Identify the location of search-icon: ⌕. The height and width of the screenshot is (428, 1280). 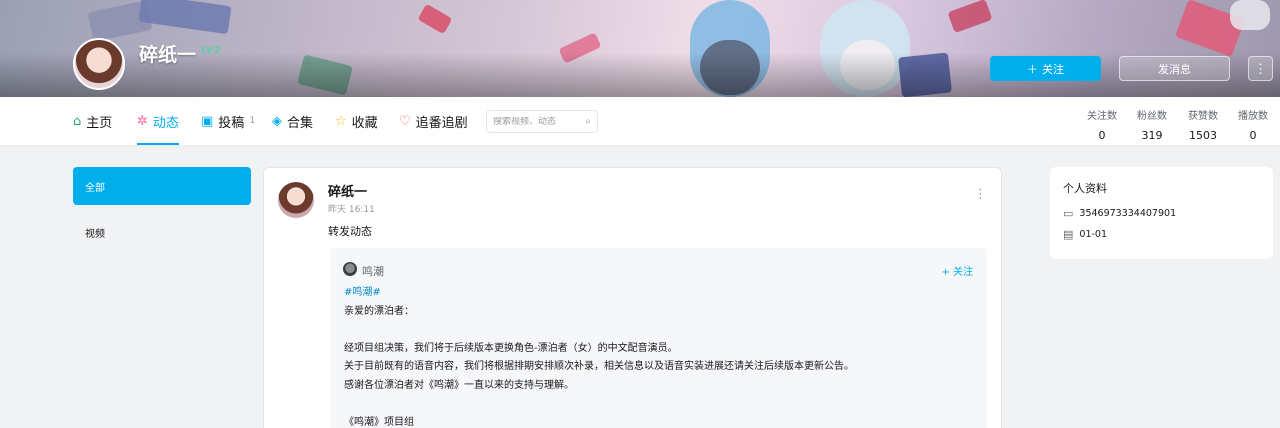
(588, 121).